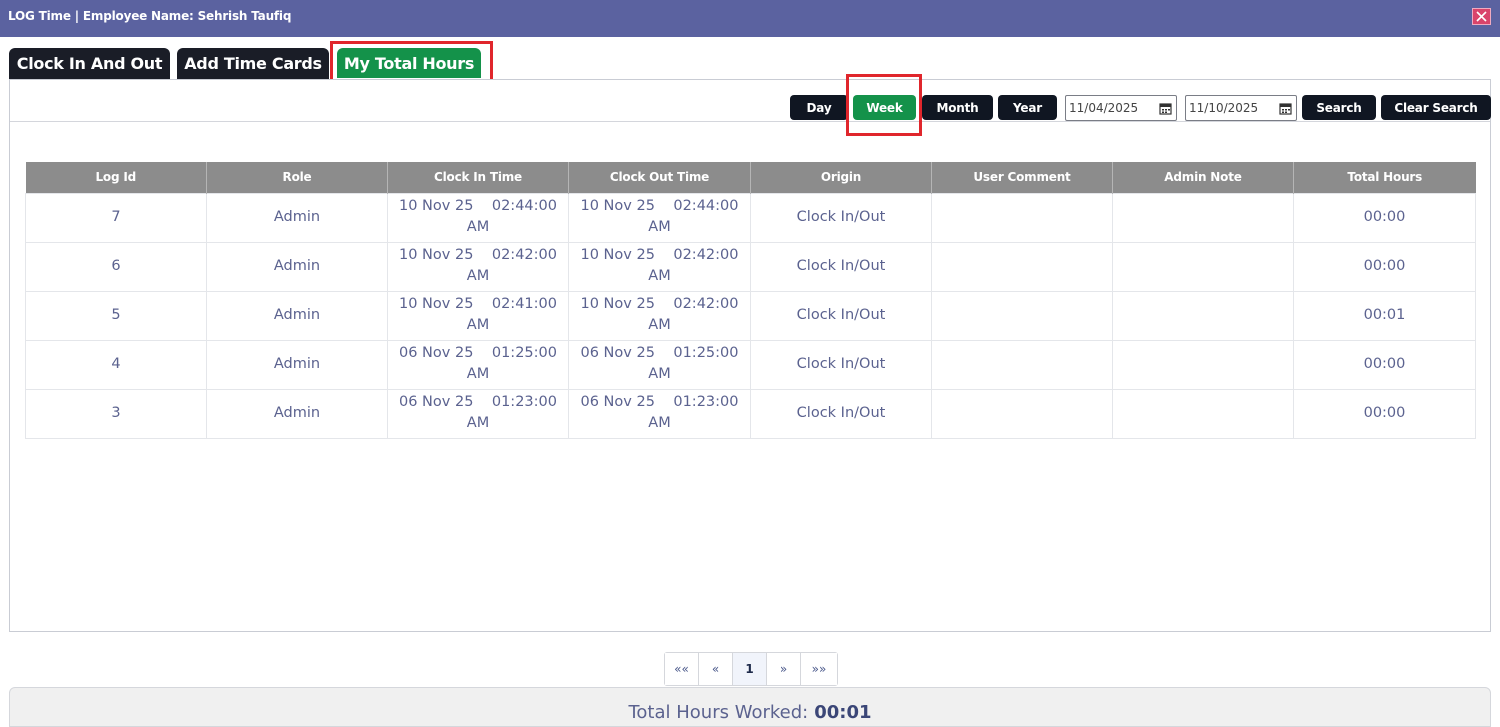 Image resolution: width=1500 pixels, height=727 pixels. I want to click on month-button: Month, so click(957, 107).